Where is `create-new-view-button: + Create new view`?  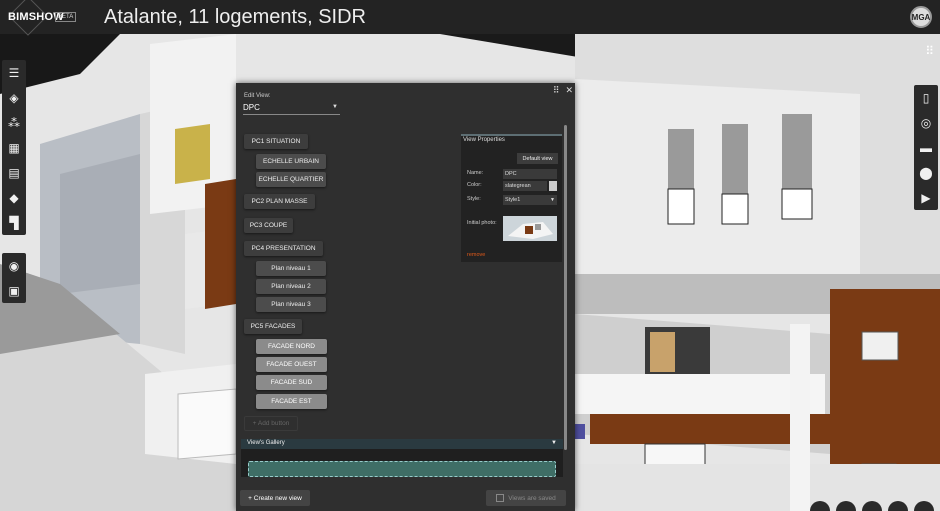 create-new-view-button: + Create new view is located at coordinates (275, 498).